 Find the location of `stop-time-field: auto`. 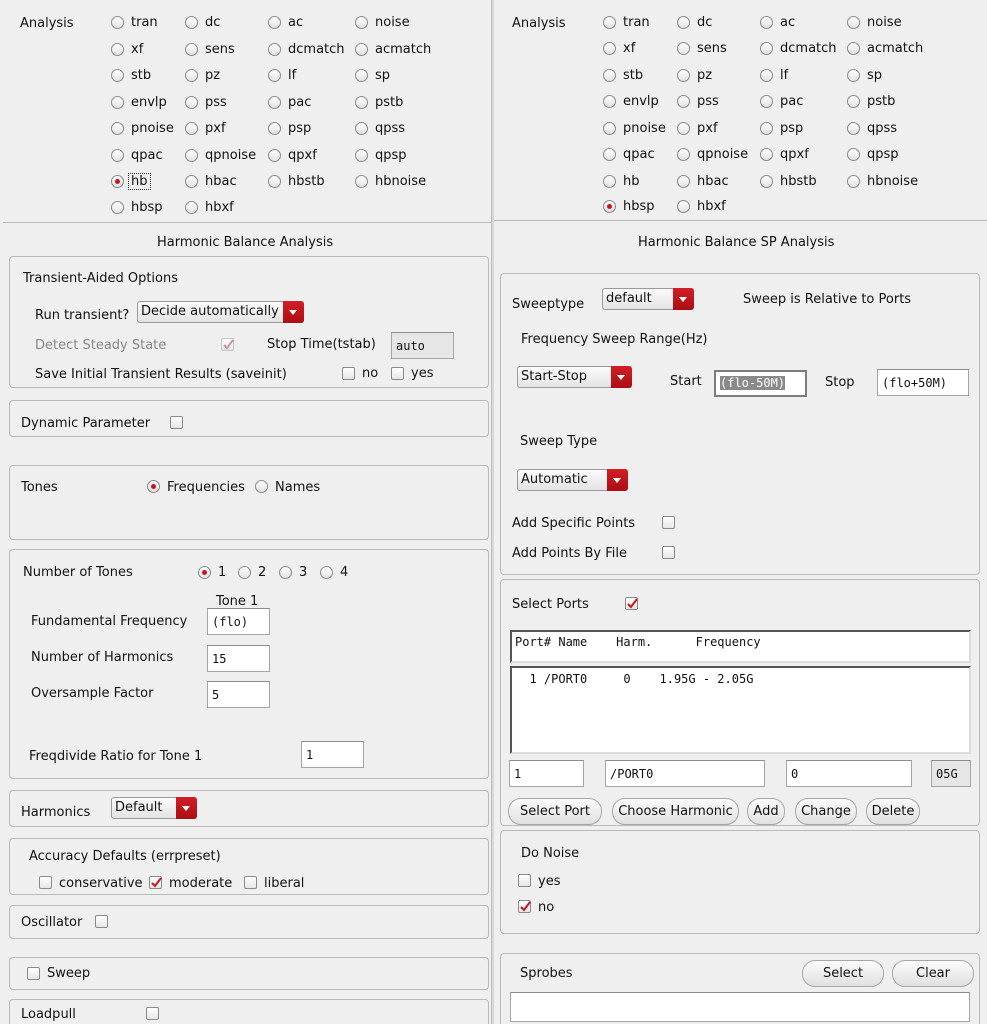

stop-time-field: auto is located at coordinates (422, 345).